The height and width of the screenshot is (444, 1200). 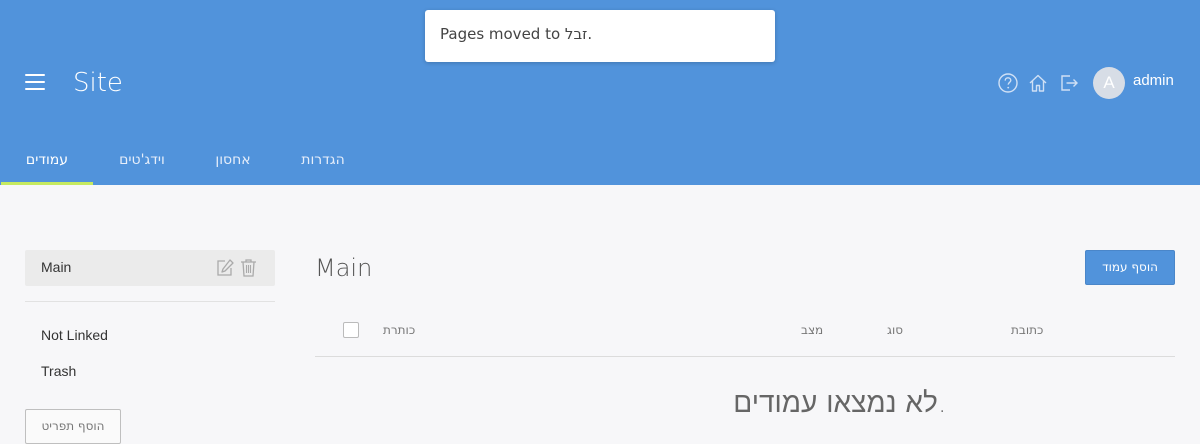 What do you see at coordinates (248, 267) in the screenshot?
I see `trash-icon` at bounding box center [248, 267].